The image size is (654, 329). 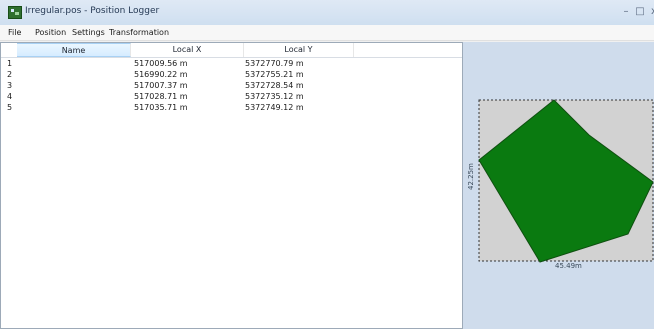 I want to click on table-header: Name Local X Local Y, so click(x=231, y=50).